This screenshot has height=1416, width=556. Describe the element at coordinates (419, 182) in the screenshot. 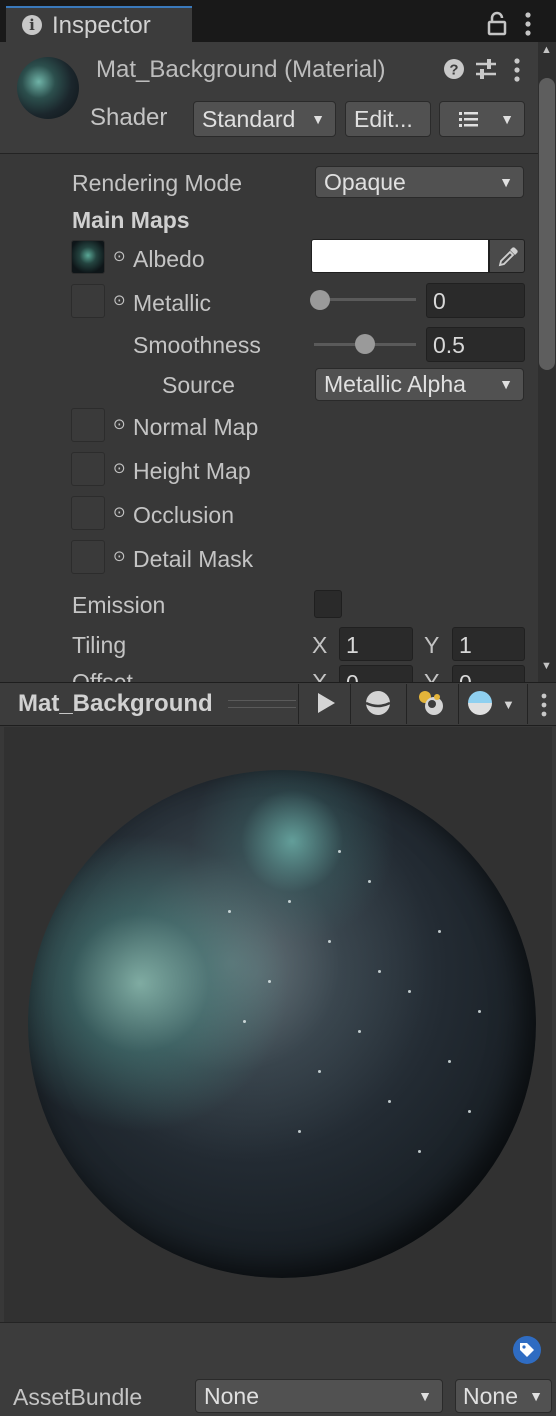

I see `rendering-mode-dropdown: Opaque ▼` at that location.